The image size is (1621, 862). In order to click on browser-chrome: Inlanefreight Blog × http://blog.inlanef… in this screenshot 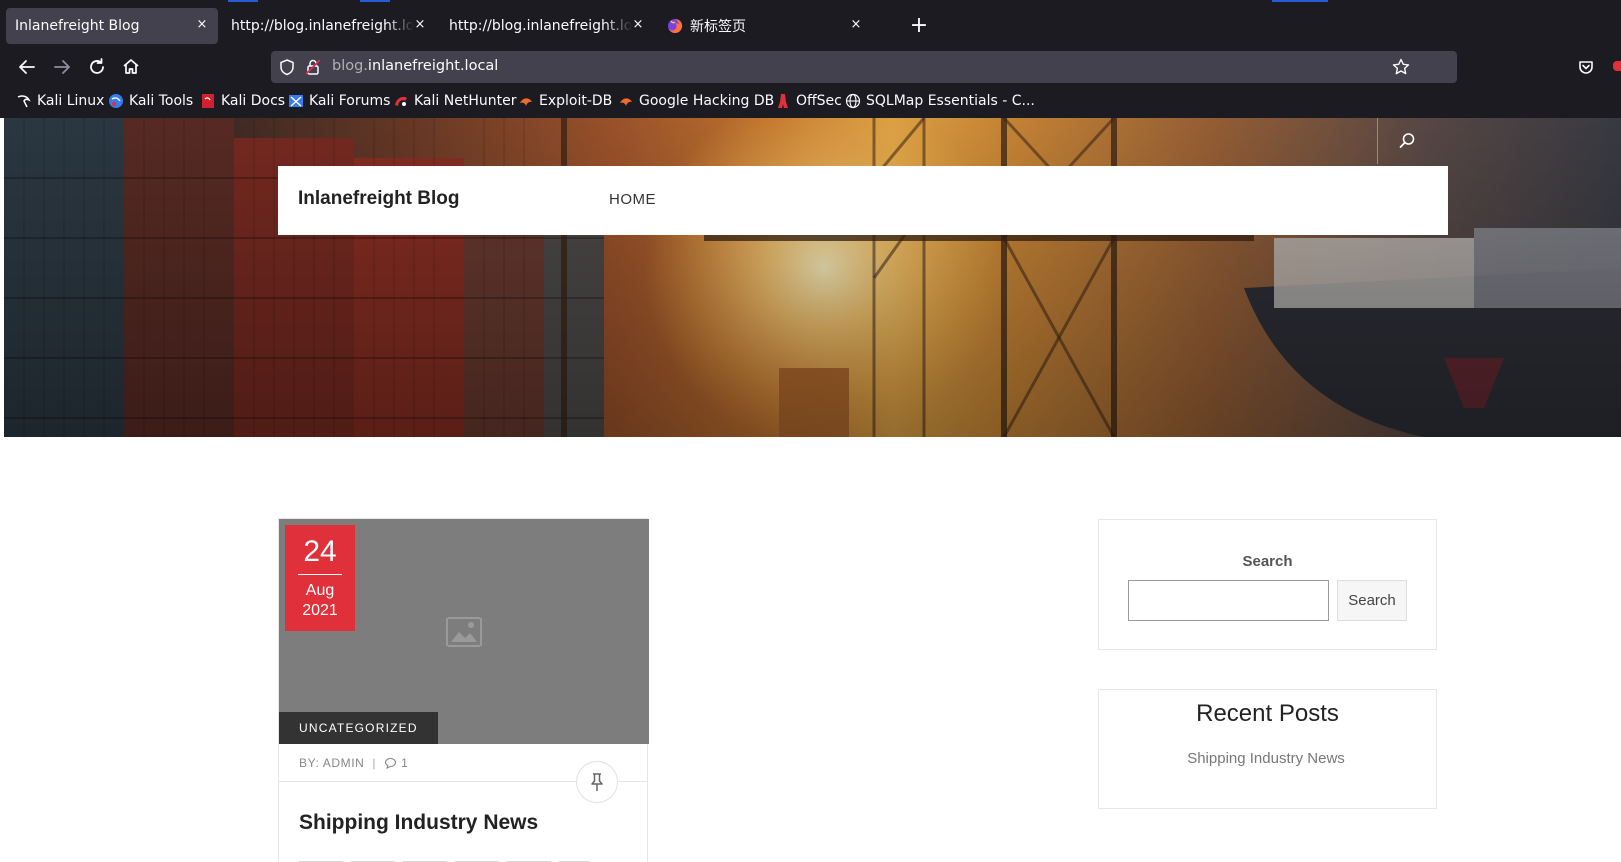, I will do `click(810, 59)`.